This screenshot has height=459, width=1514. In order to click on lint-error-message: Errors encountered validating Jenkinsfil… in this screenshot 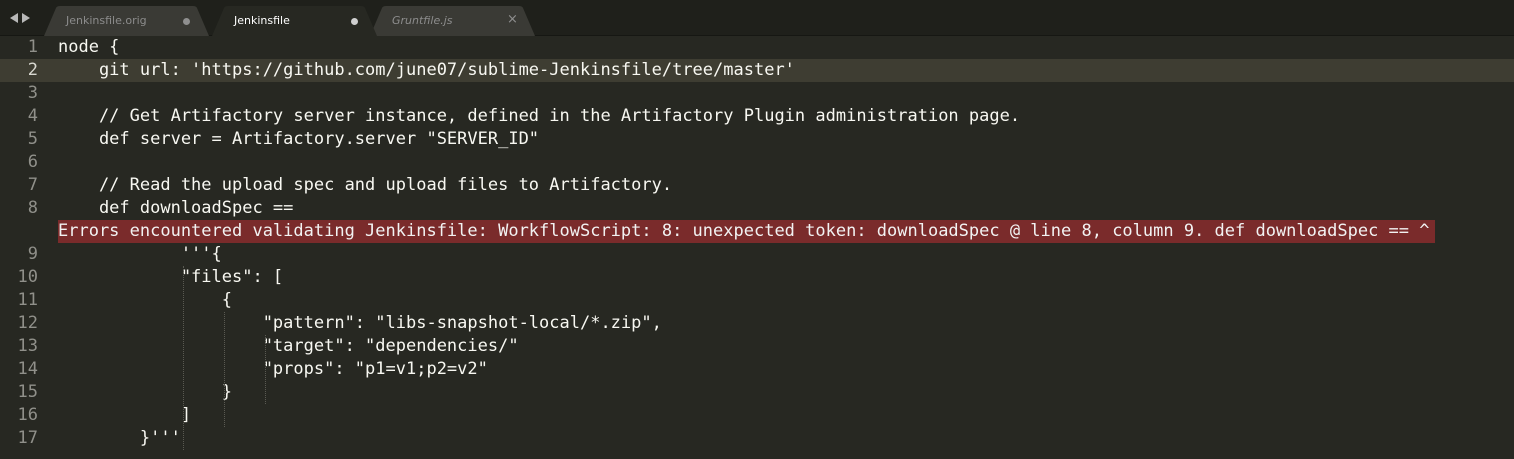, I will do `click(747, 231)`.